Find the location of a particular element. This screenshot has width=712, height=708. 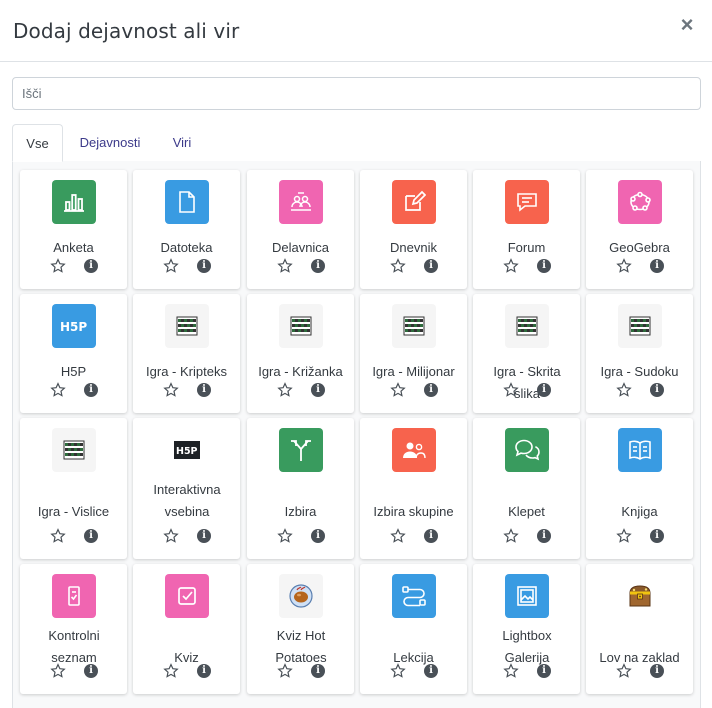

activity-card: GeoGebra i is located at coordinates (639, 229).